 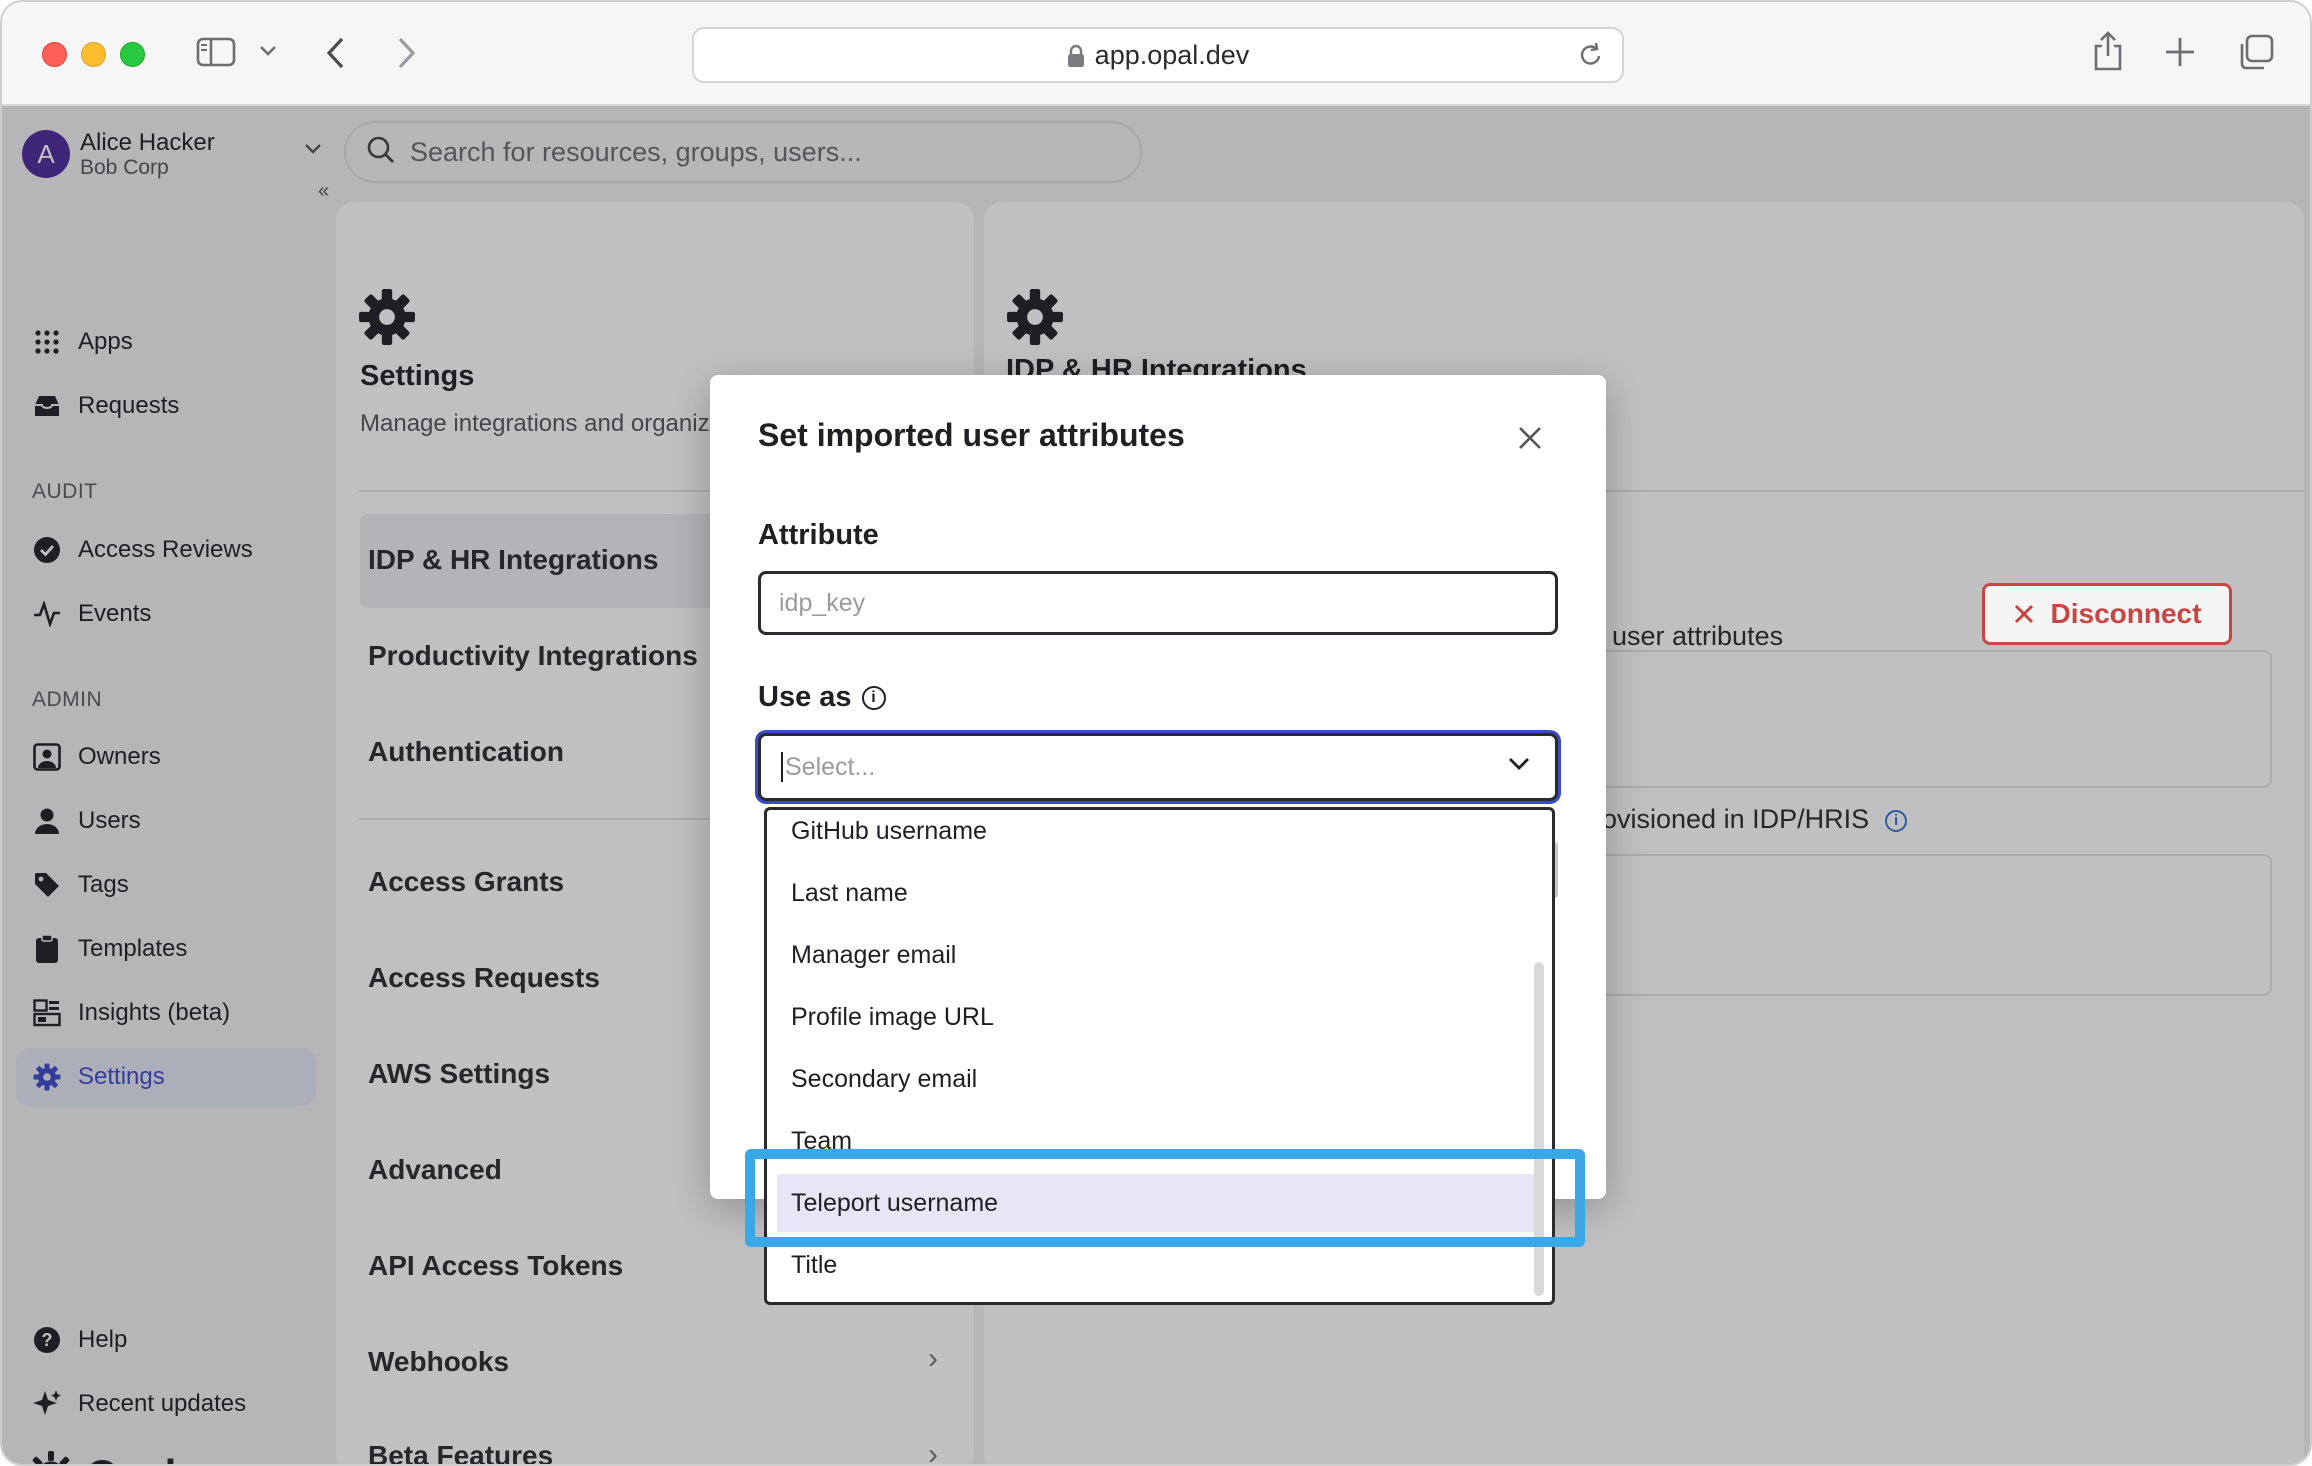 I want to click on close-window-button, so click(x=54, y=54).